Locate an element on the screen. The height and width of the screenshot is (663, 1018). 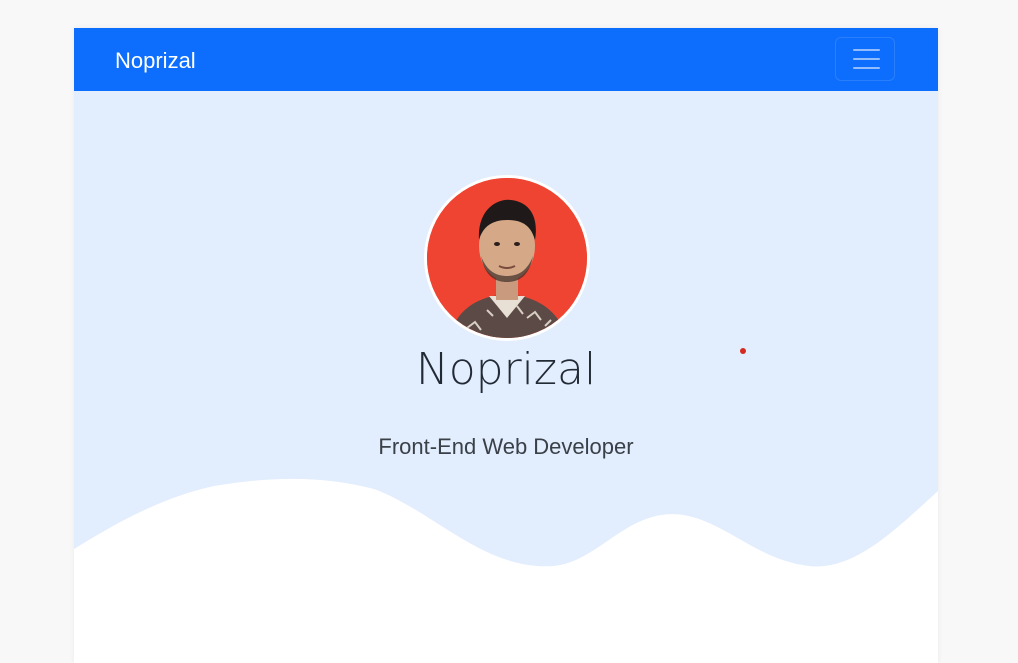
profile-avatar is located at coordinates (507, 258).